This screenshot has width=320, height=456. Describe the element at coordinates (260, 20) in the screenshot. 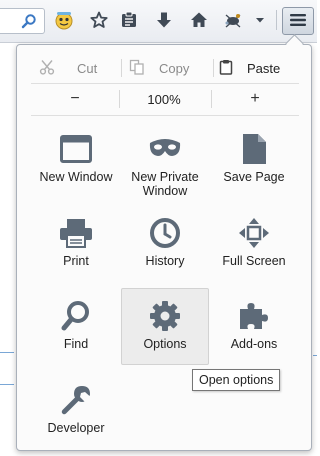

I see `dropdown-arrow-icon` at that location.